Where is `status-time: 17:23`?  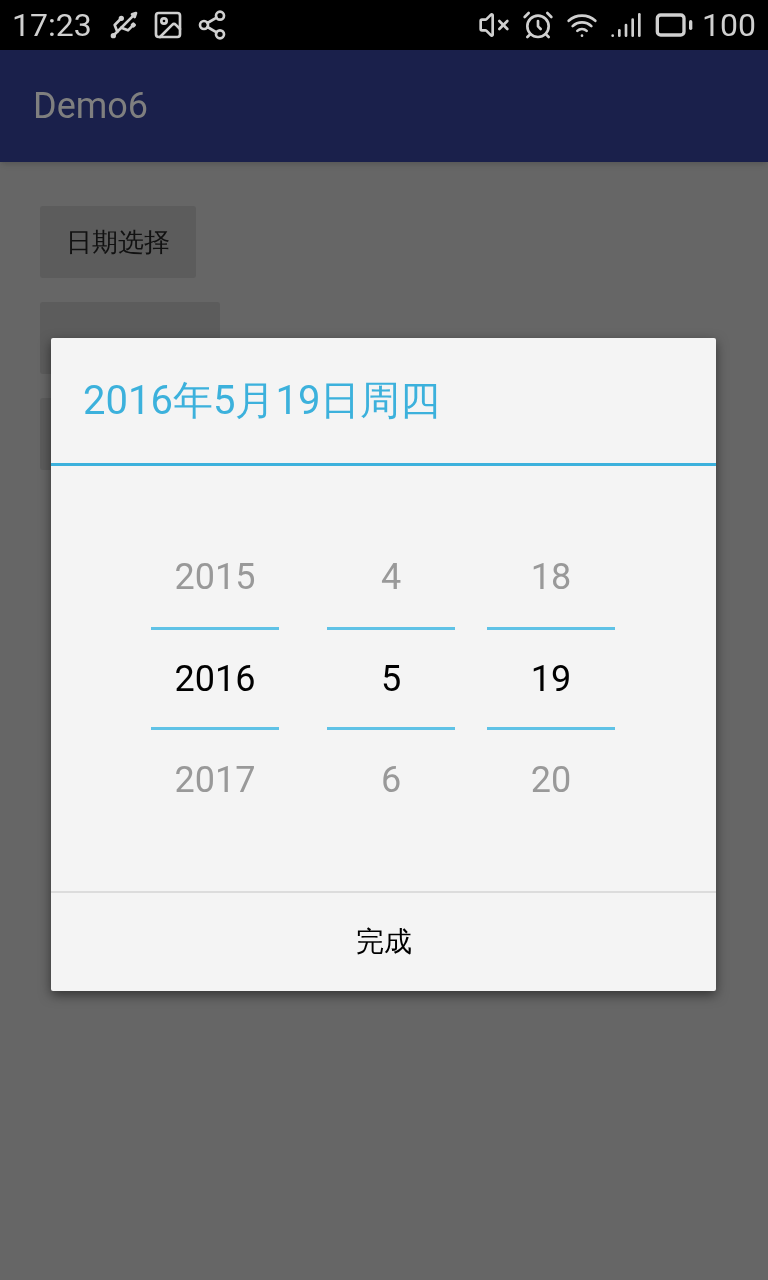 status-time: 17:23 is located at coordinates (52, 25).